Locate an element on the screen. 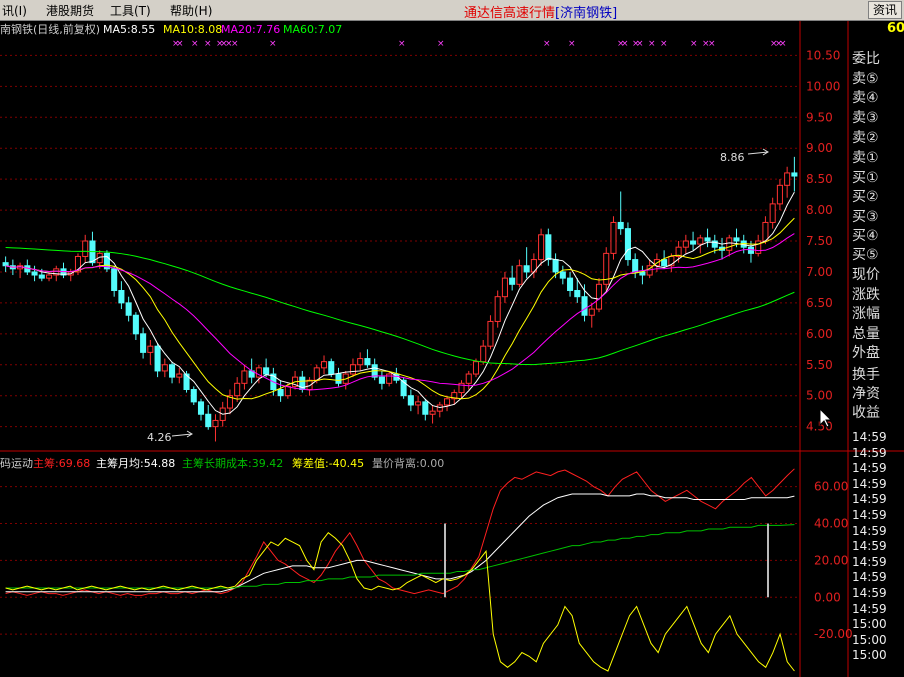 The width and height of the screenshot is (904, 677). quote-label: 买① is located at coordinates (865, 178).